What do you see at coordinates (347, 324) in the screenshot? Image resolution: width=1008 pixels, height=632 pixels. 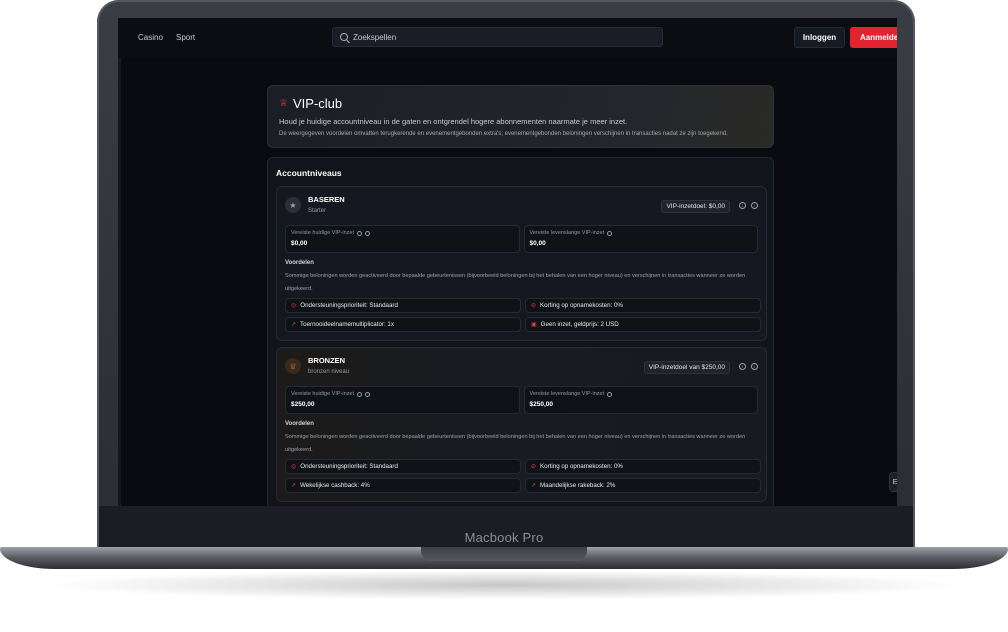 I see `perk-label: Toernooideelnamemultiplicator: 1x` at bounding box center [347, 324].